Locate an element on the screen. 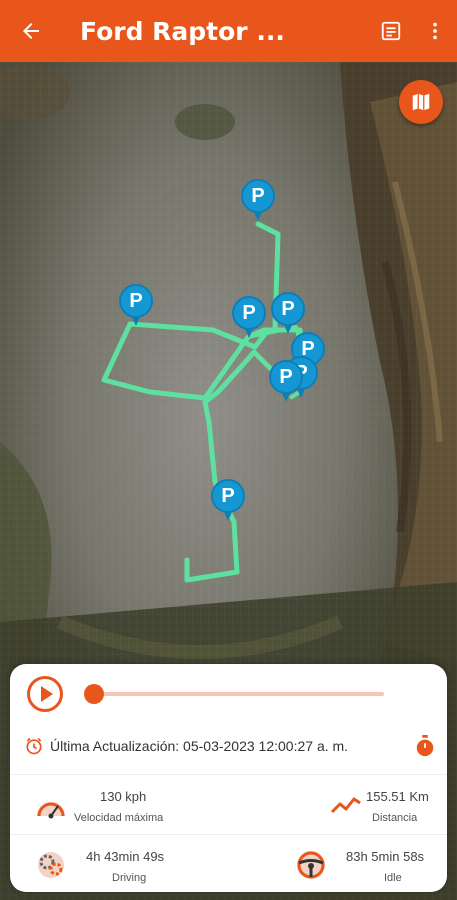  more-vert-icon is located at coordinates (435, 31).